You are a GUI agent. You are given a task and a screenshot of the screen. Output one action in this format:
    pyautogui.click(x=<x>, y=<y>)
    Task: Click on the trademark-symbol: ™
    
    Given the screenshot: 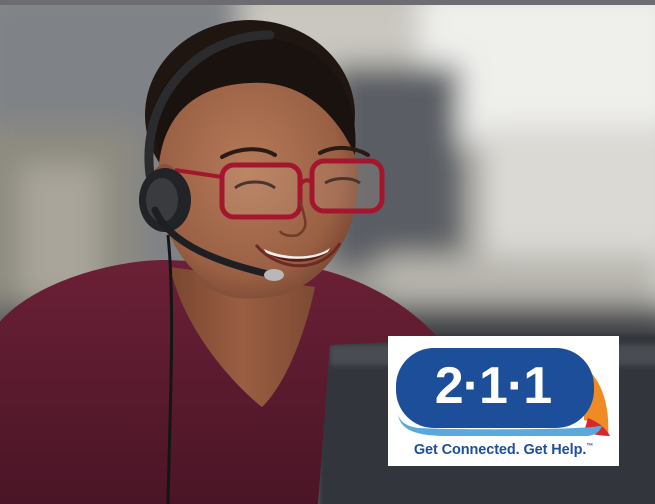 What is the action you would take?
    pyautogui.click(x=590, y=446)
    